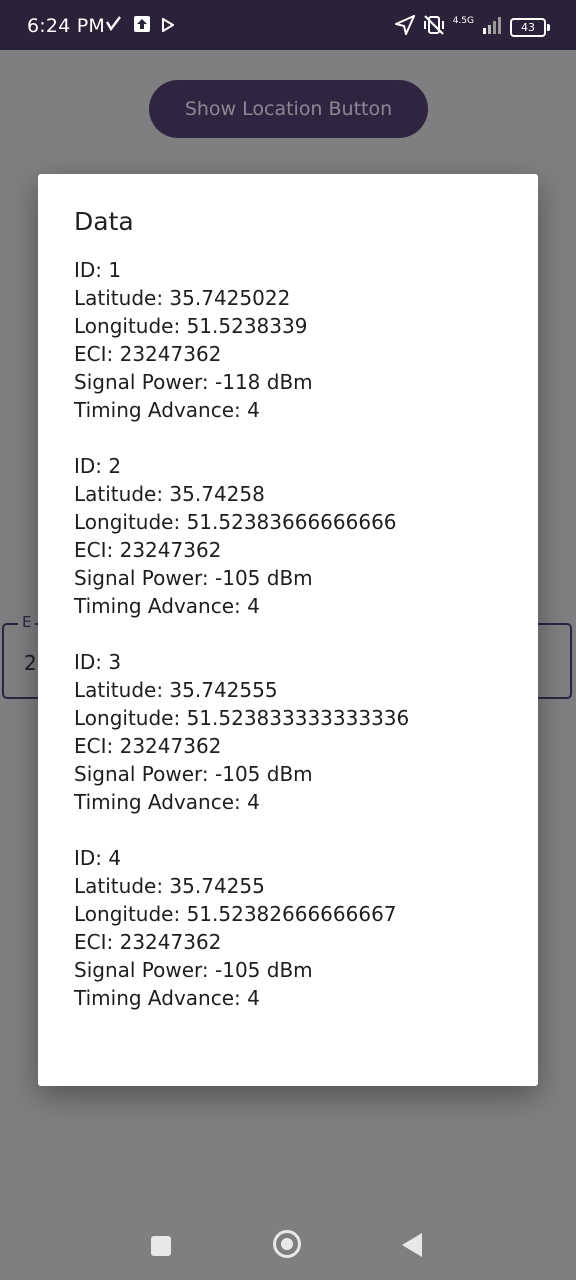 Image resolution: width=576 pixels, height=1280 pixels. I want to click on play-icon, so click(168, 26).